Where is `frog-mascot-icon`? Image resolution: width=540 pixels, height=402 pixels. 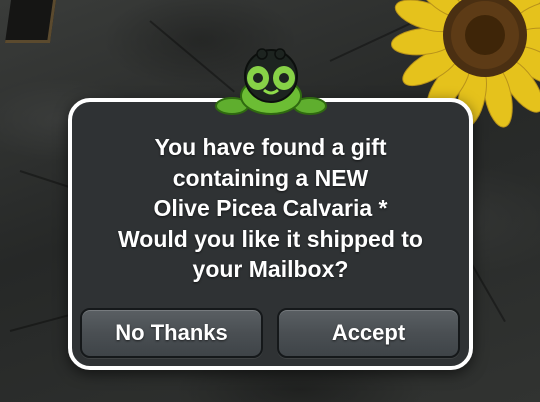 frog-mascot-icon is located at coordinates (271, 81).